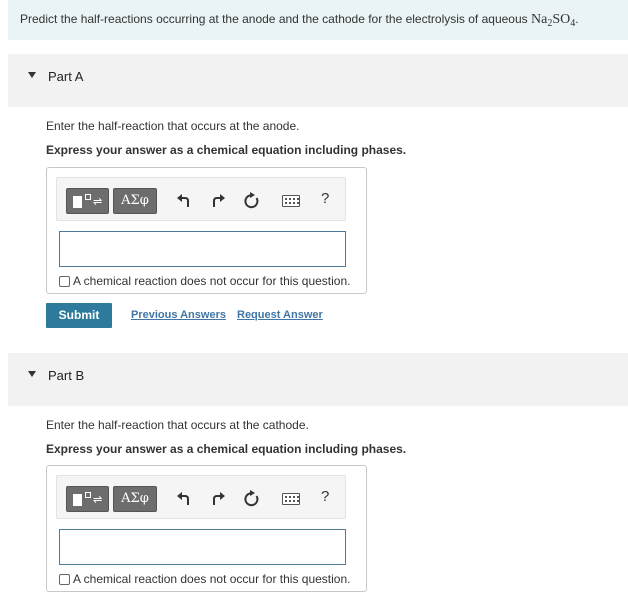  Describe the element at coordinates (66, 76) in the screenshot. I see `part-a-title: Part A` at that location.